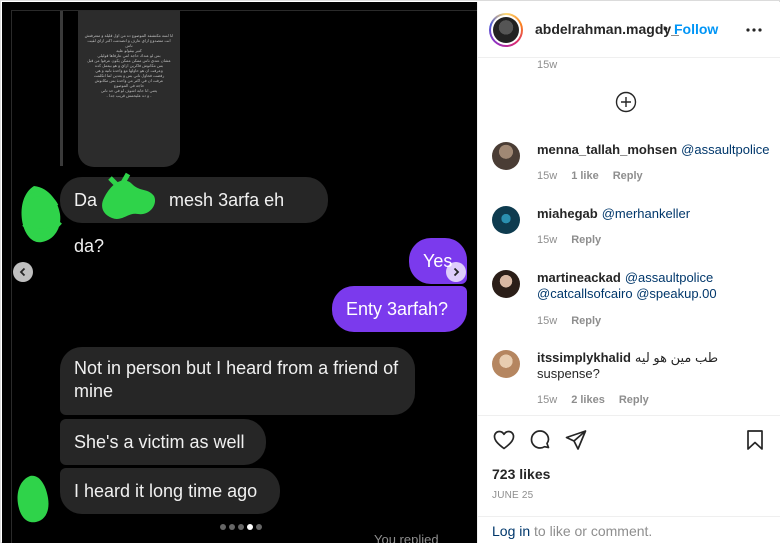 Image resolution: width=780 pixels, height=543 pixels. I want to click on message-text: Da, so click(86, 200).